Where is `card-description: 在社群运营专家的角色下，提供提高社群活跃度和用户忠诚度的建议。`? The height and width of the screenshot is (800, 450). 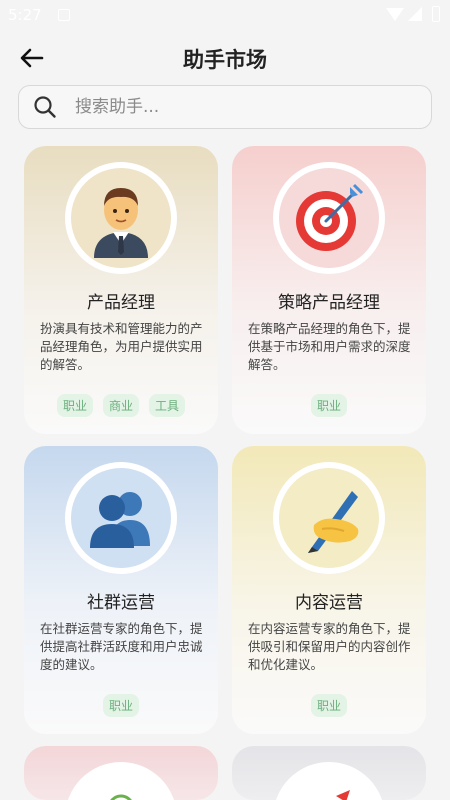 card-description: 在社群运营专家的角色下，提供提高社群活跃度和用户忠诚度的建议。 is located at coordinates (121, 646).